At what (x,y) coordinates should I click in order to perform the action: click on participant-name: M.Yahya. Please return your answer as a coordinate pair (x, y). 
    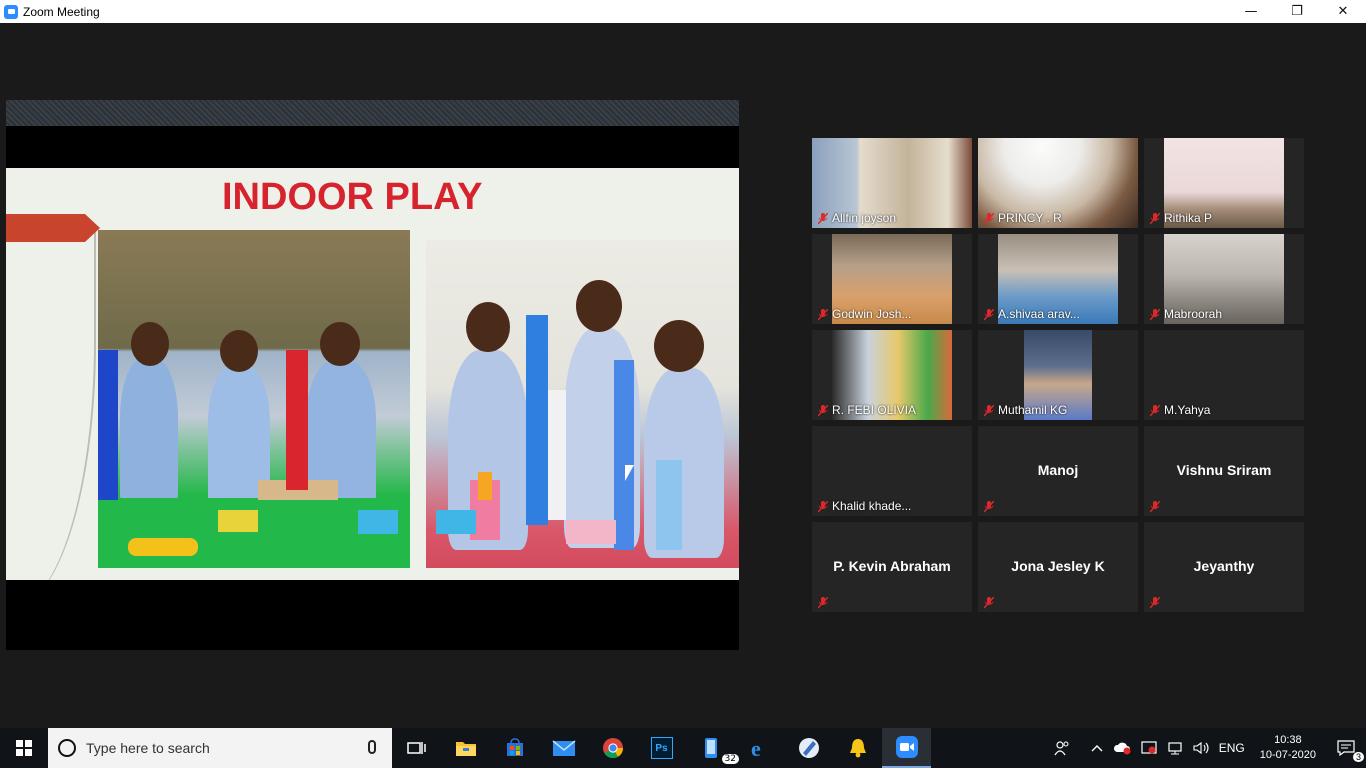
    Looking at the image, I should click on (1187, 410).